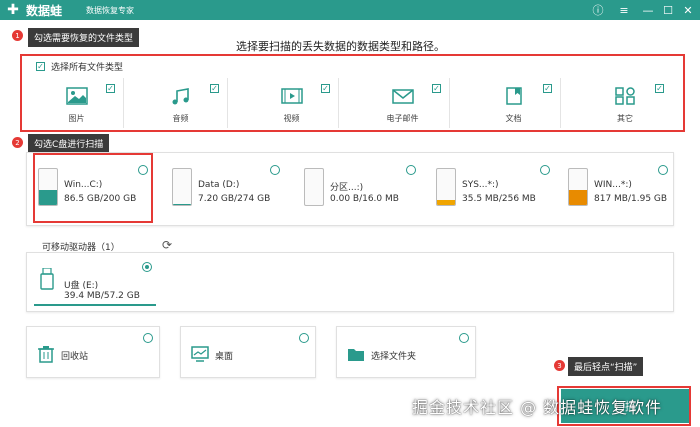  What do you see at coordinates (480, 185) in the screenshot?
I see `drive-name: SYS...*:)` at bounding box center [480, 185].